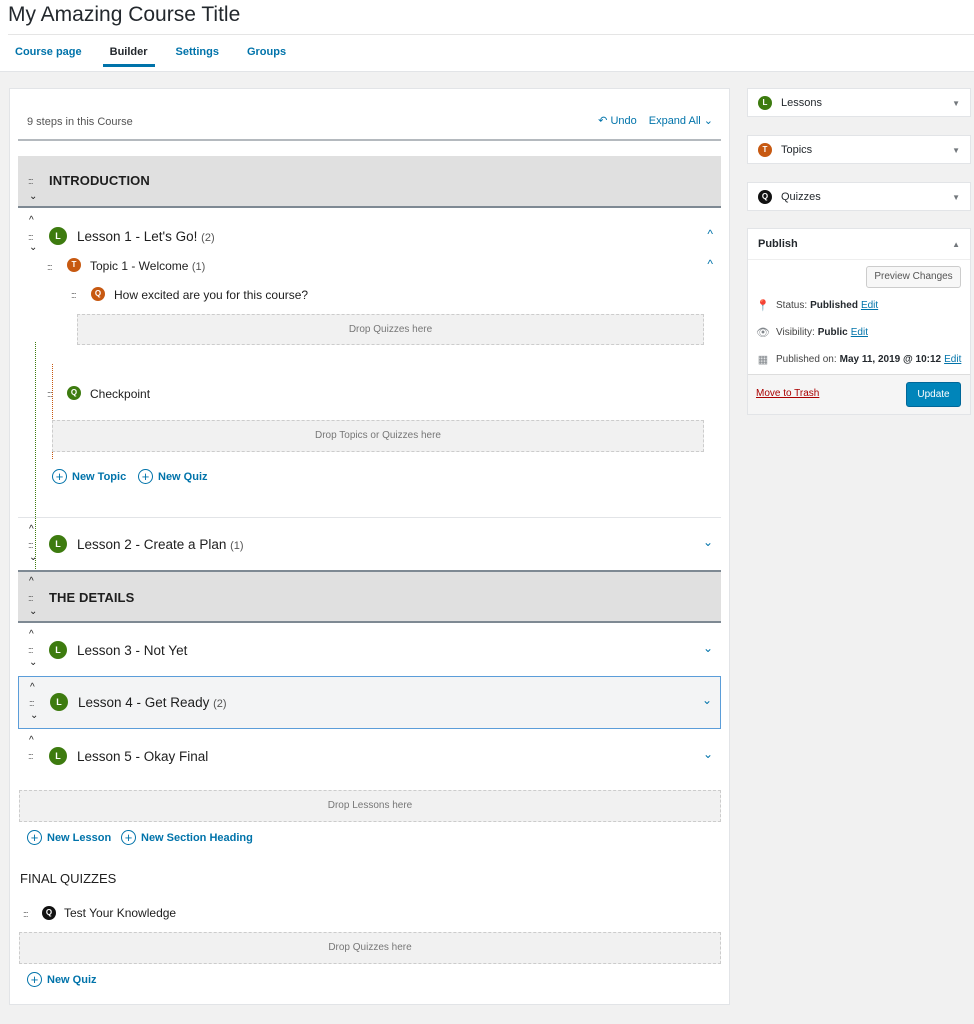 The height and width of the screenshot is (1024, 974). What do you see at coordinates (369, 267) in the screenshot?
I see `topic-item: ::: T Topic 1 - Welcome (1) ^` at bounding box center [369, 267].